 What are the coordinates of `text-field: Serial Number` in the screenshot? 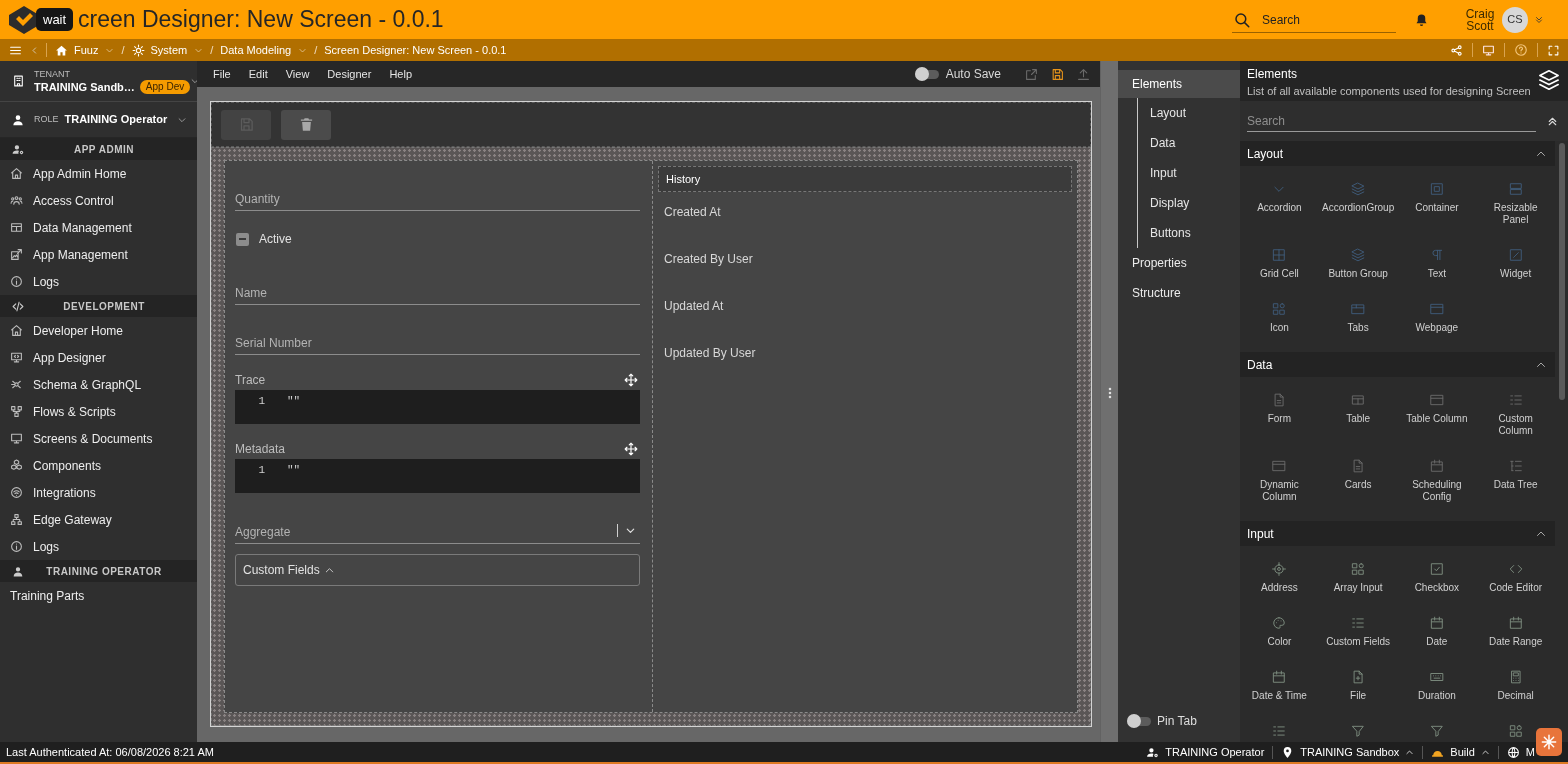 It's located at (437, 343).